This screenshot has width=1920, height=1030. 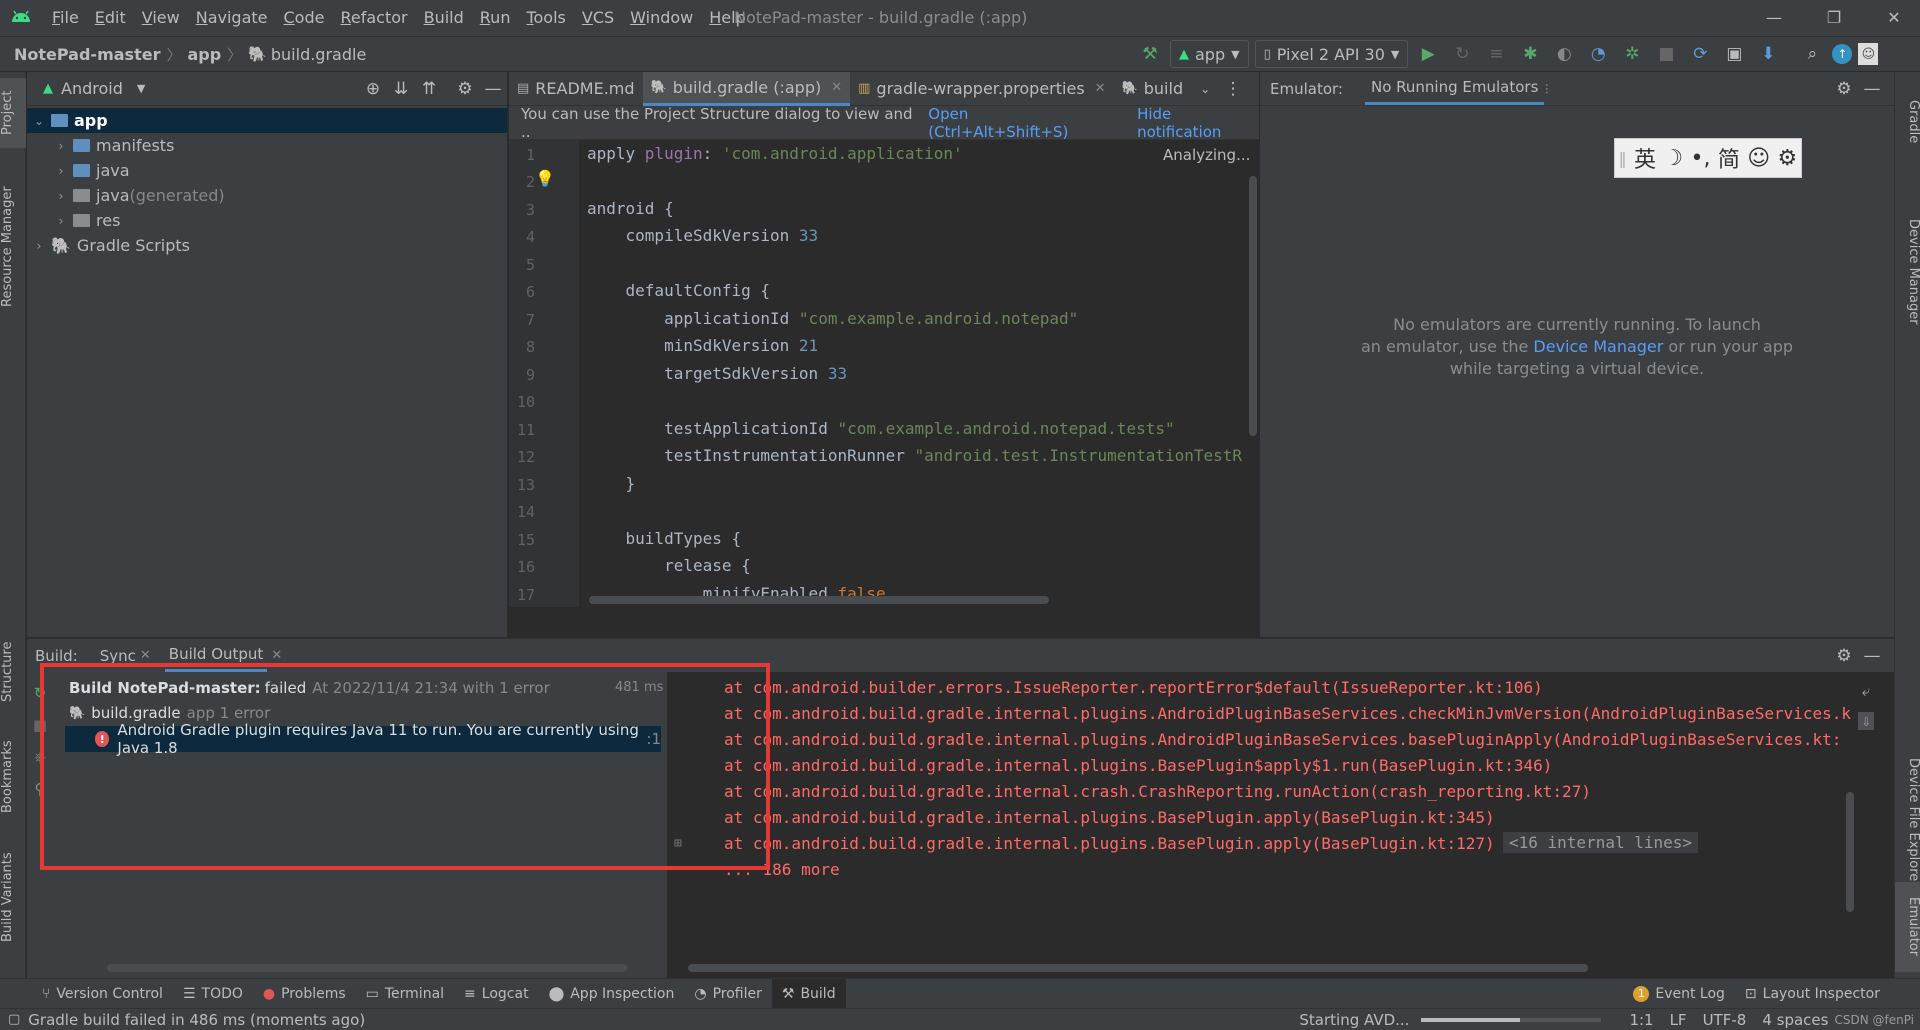 I want to click on punctuation-icon: •,, so click(x=1701, y=158).